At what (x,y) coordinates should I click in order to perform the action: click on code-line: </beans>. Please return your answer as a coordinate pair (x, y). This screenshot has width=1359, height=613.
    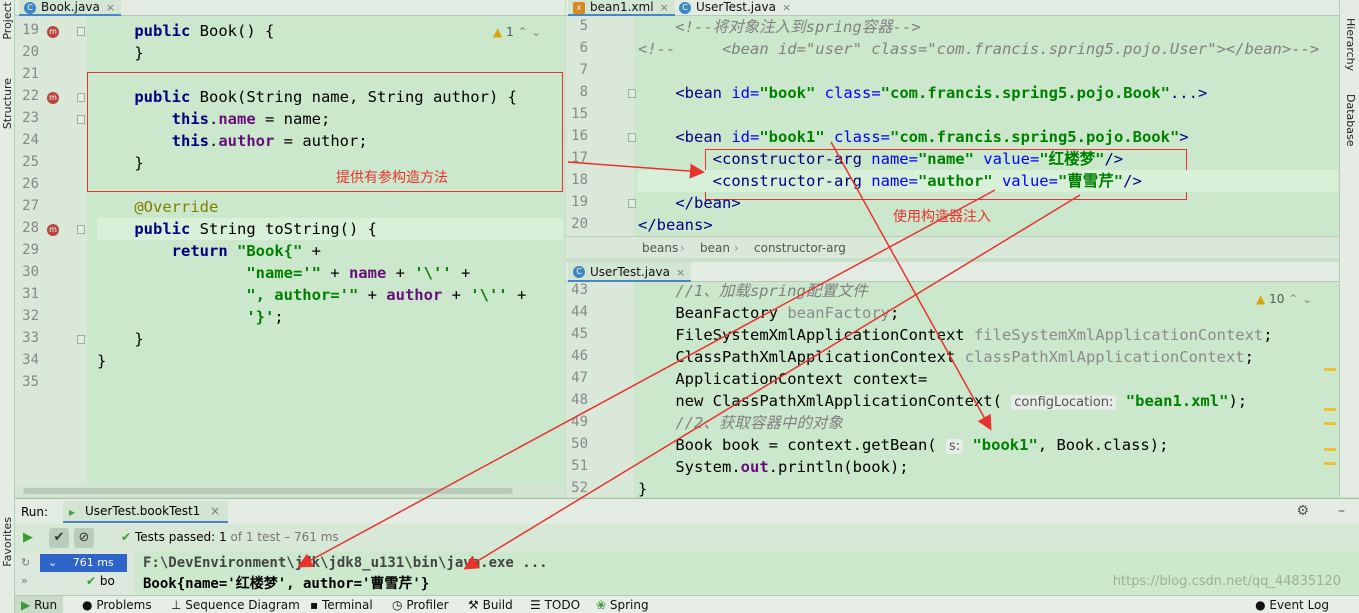
    Looking at the image, I should click on (675, 225).